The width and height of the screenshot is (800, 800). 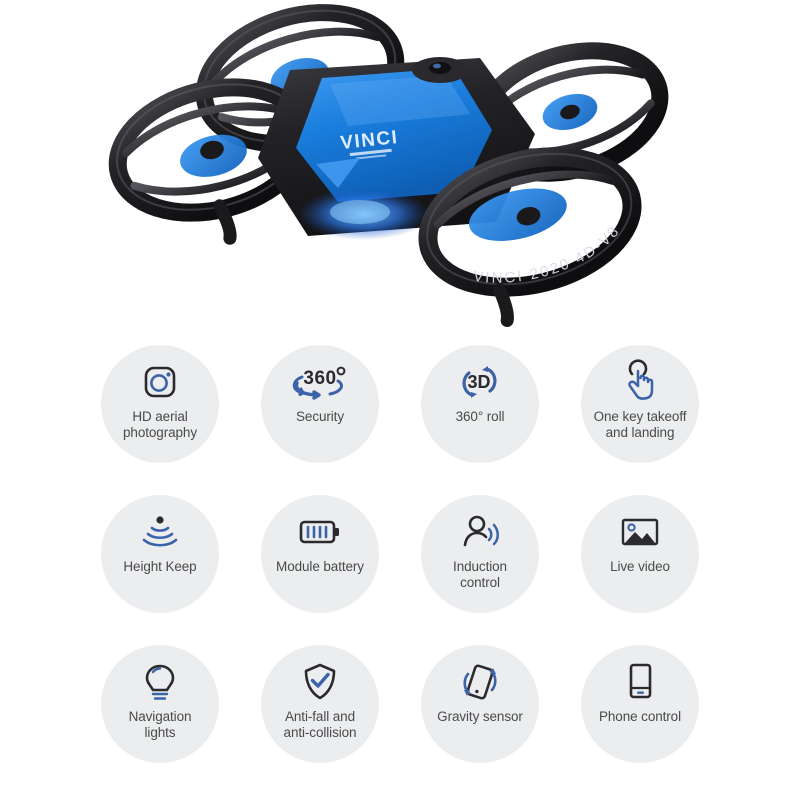 I want to click on feature-security: 360 Security, so click(x=320, y=420).